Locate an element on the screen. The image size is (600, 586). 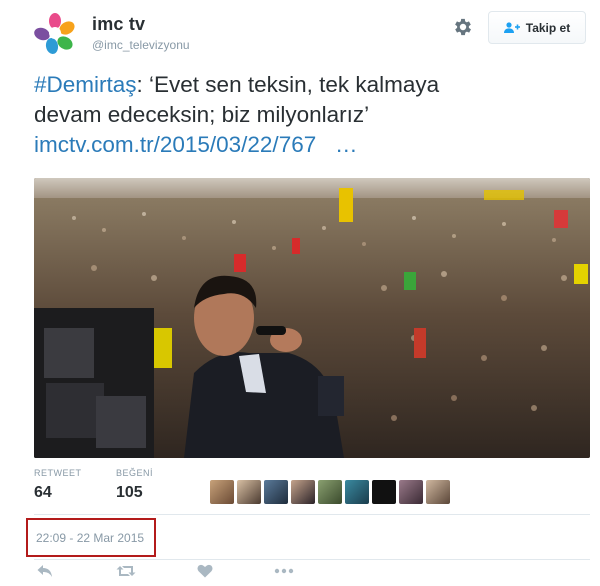
like-button is located at coordinates (205, 571).